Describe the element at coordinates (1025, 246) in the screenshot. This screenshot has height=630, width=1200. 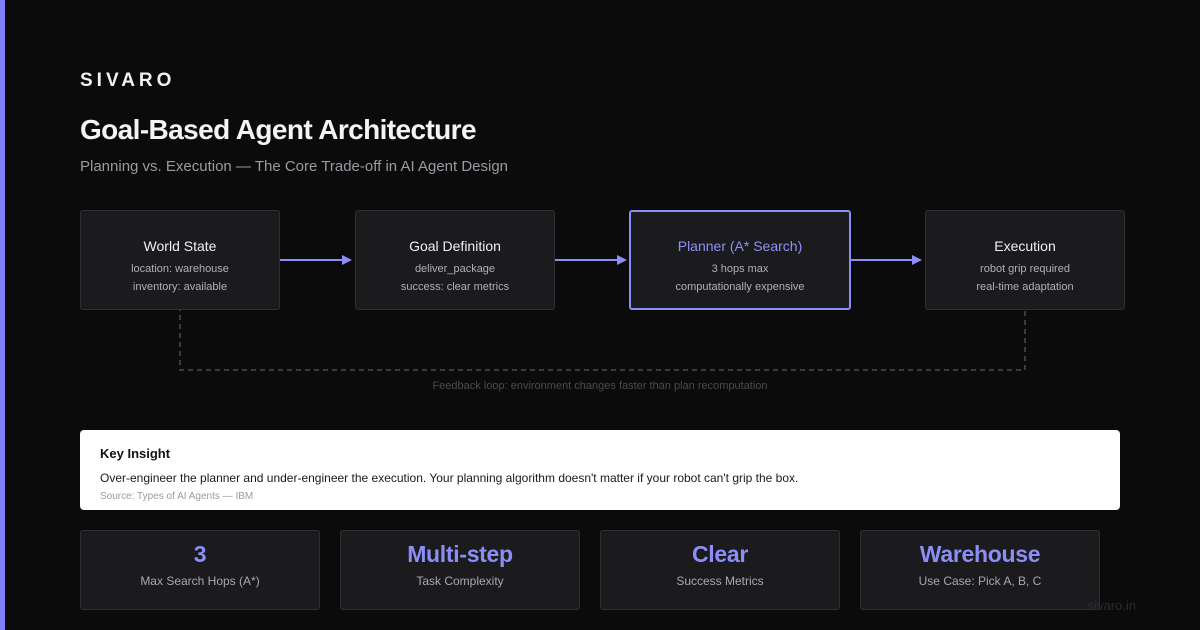
I see `node-title: Execution` at that location.